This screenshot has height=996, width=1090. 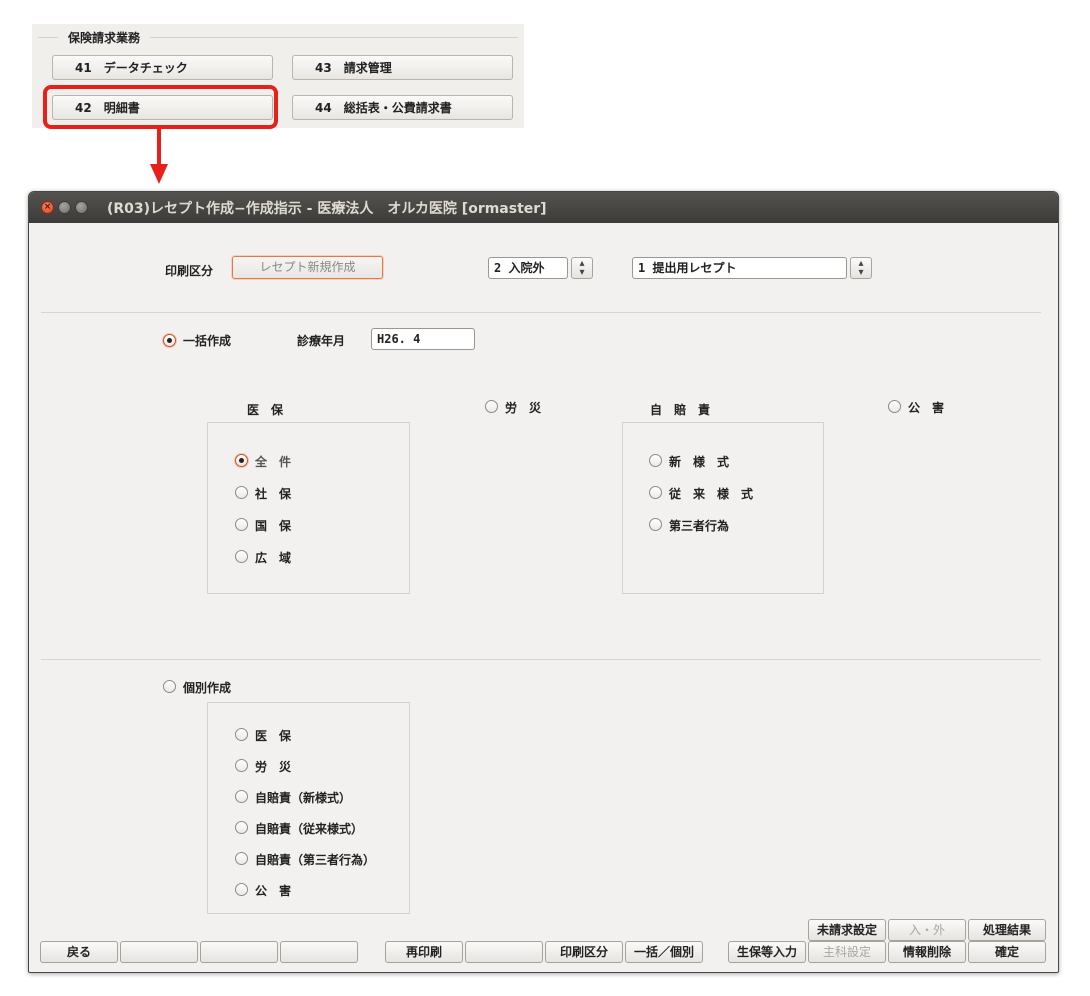 What do you see at coordinates (847, 952) in the screenshot?
I see `shuka-setting-button: 主科設定` at bounding box center [847, 952].